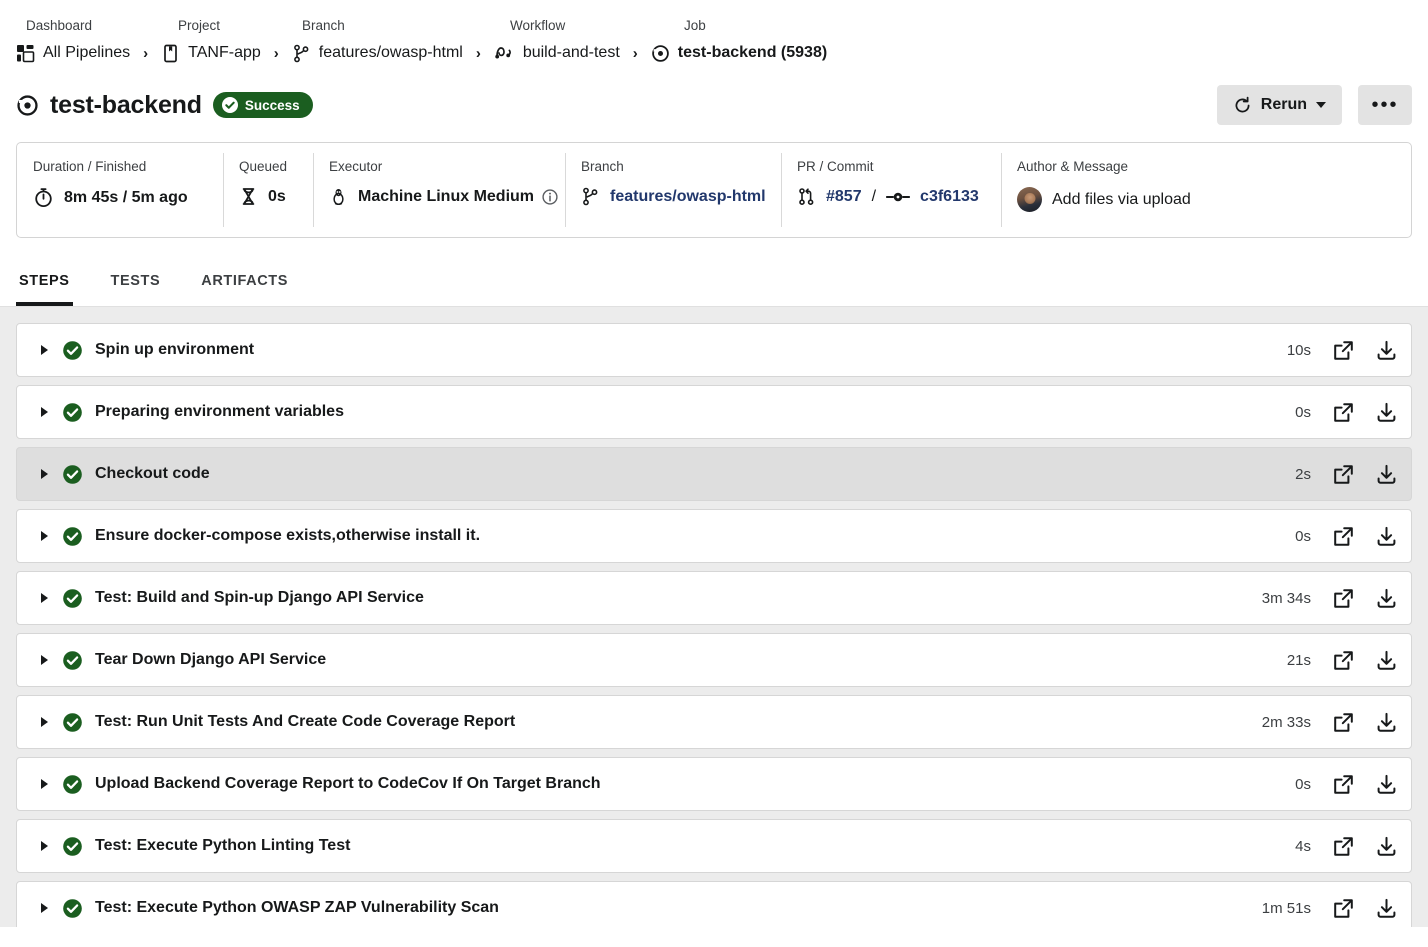 The width and height of the screenshot is (1428, 947). I want to click on summary-duration-value: 8m 45s / 5m ago, so click(126, 197).